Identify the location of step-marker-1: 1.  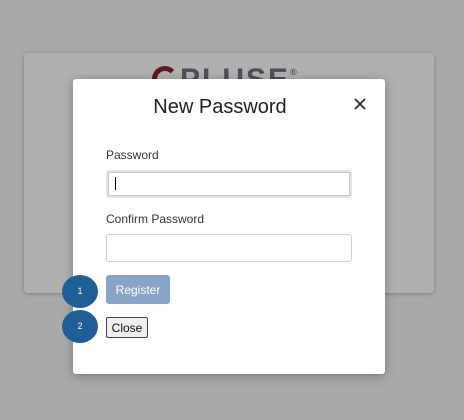
(80, 291).